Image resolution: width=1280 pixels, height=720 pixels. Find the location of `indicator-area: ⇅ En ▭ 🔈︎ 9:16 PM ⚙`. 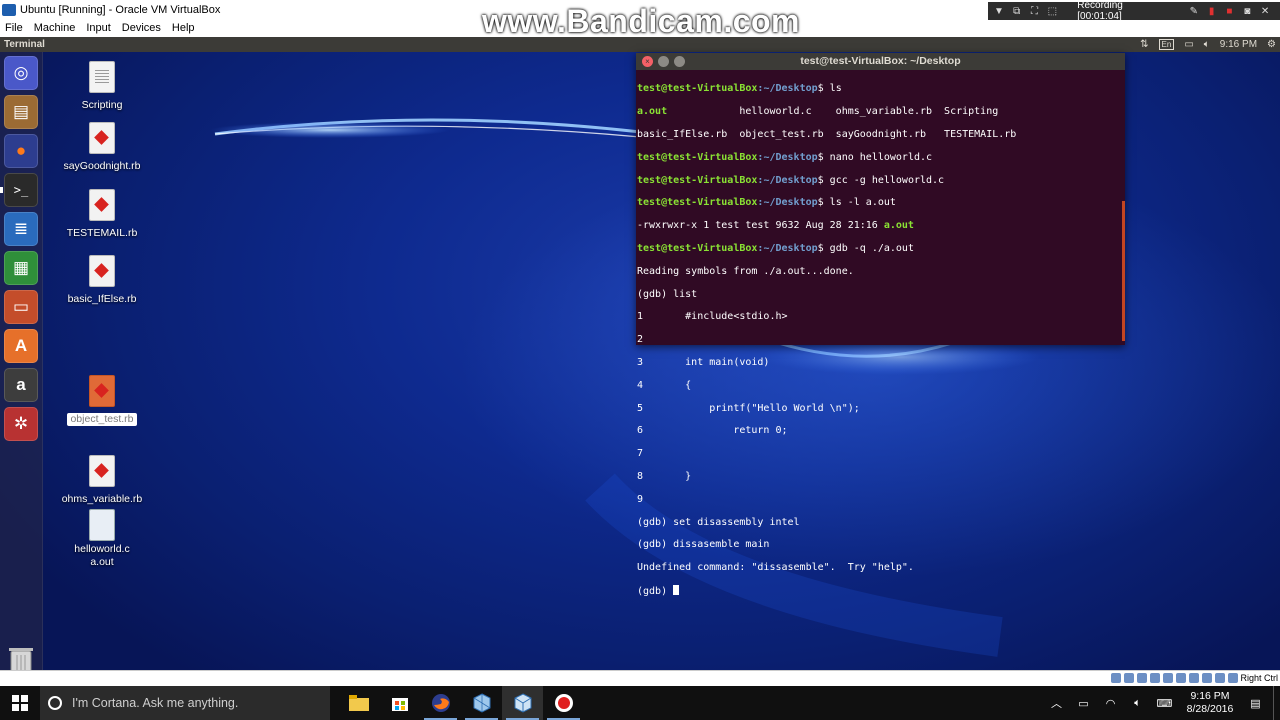

indicator-area: ⇅ En ▭ 🔈︎ 9:16 PM ⚙ is located at coordinates (1208, 44).